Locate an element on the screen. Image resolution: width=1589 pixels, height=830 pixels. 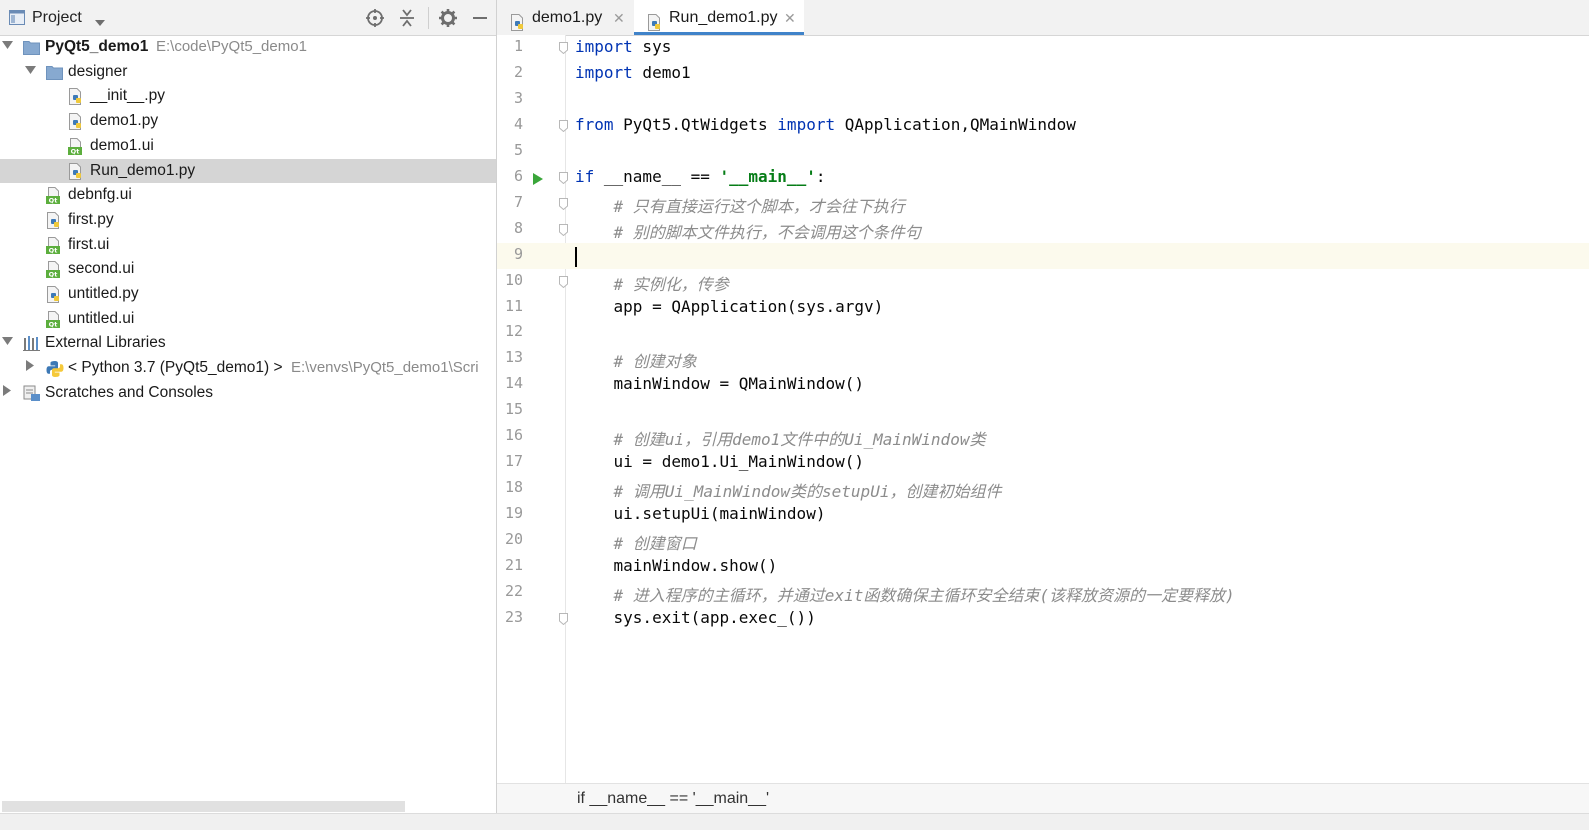
run-icon is located at coordinates (538, 181).